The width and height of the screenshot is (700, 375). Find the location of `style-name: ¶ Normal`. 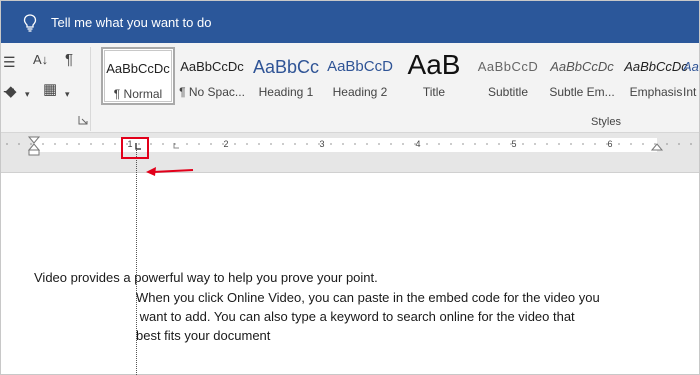

style-name: ¶ Normal is located at coordinates (138, 94).